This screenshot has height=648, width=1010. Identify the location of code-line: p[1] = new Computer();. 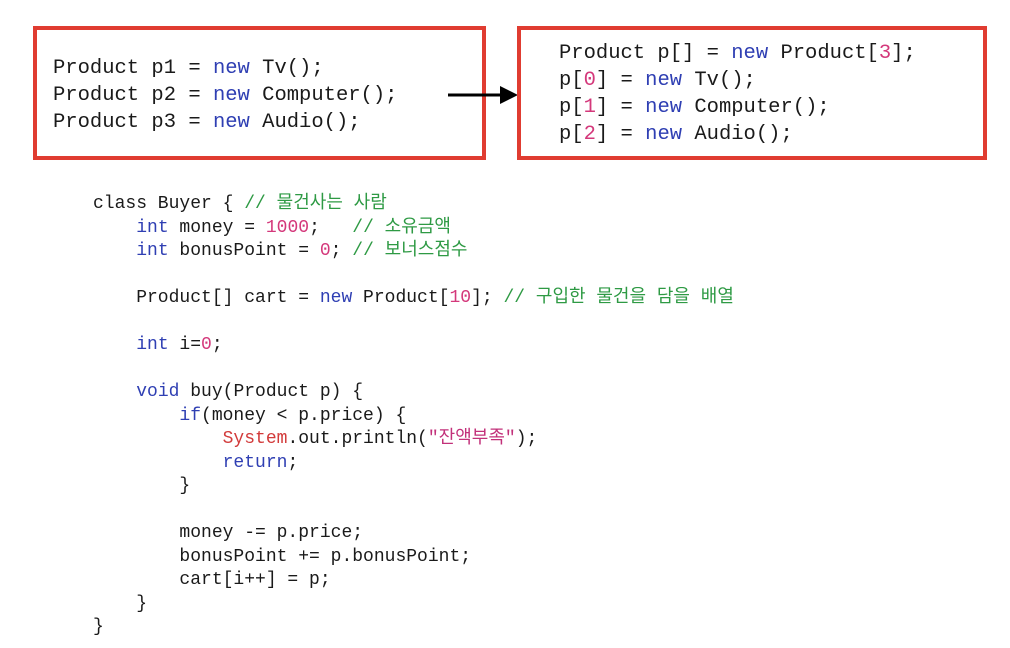
(737, 107).